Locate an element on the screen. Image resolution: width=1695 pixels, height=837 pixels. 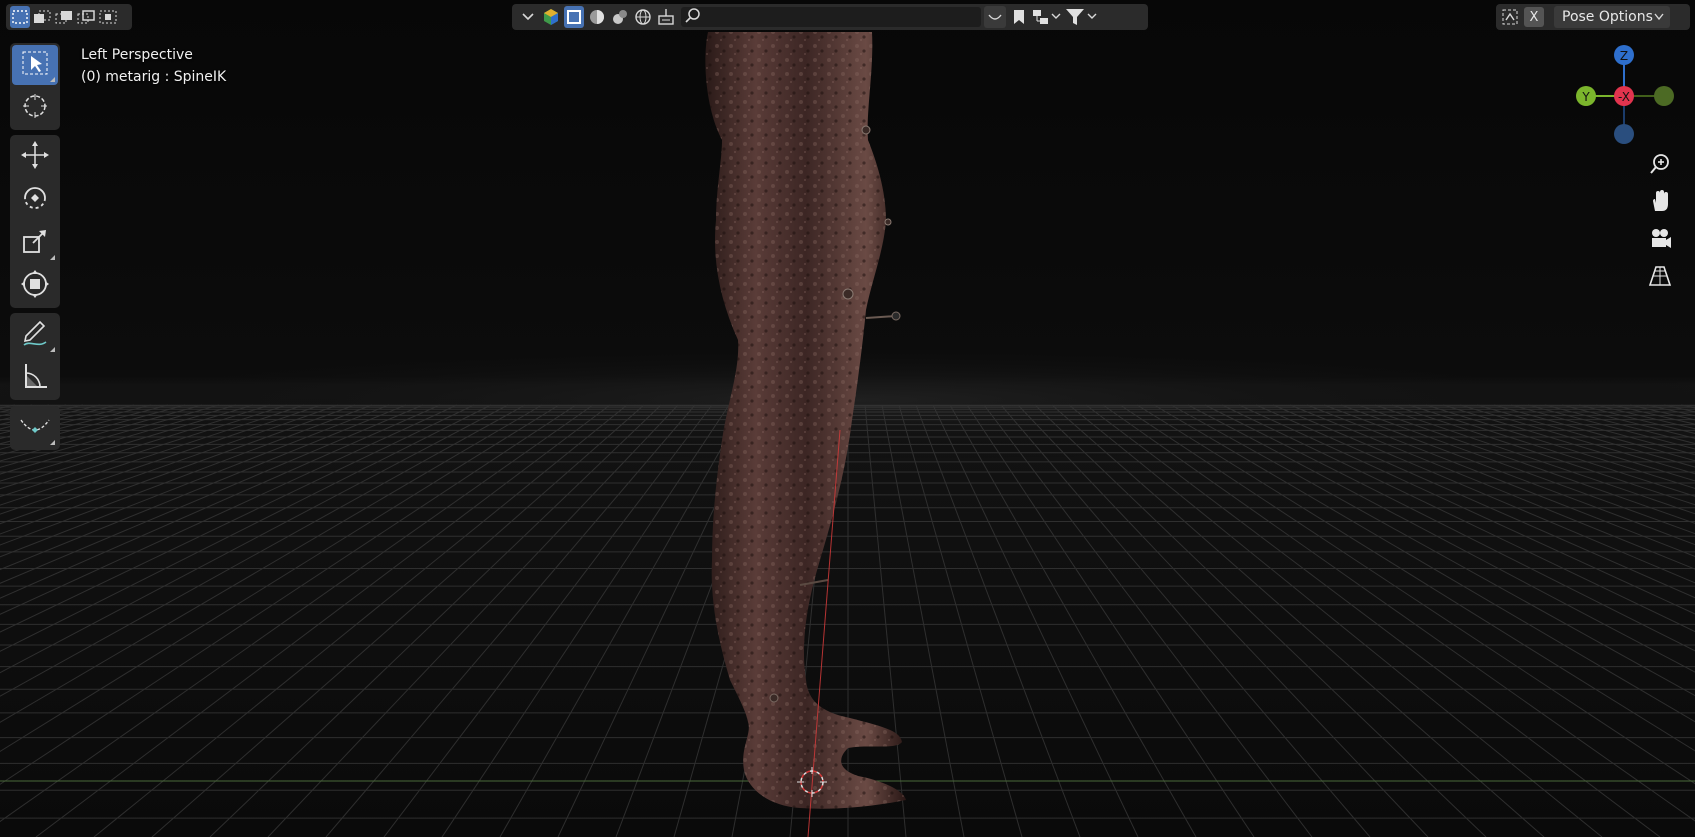
scale-icon is located at coordinates (35, 243).